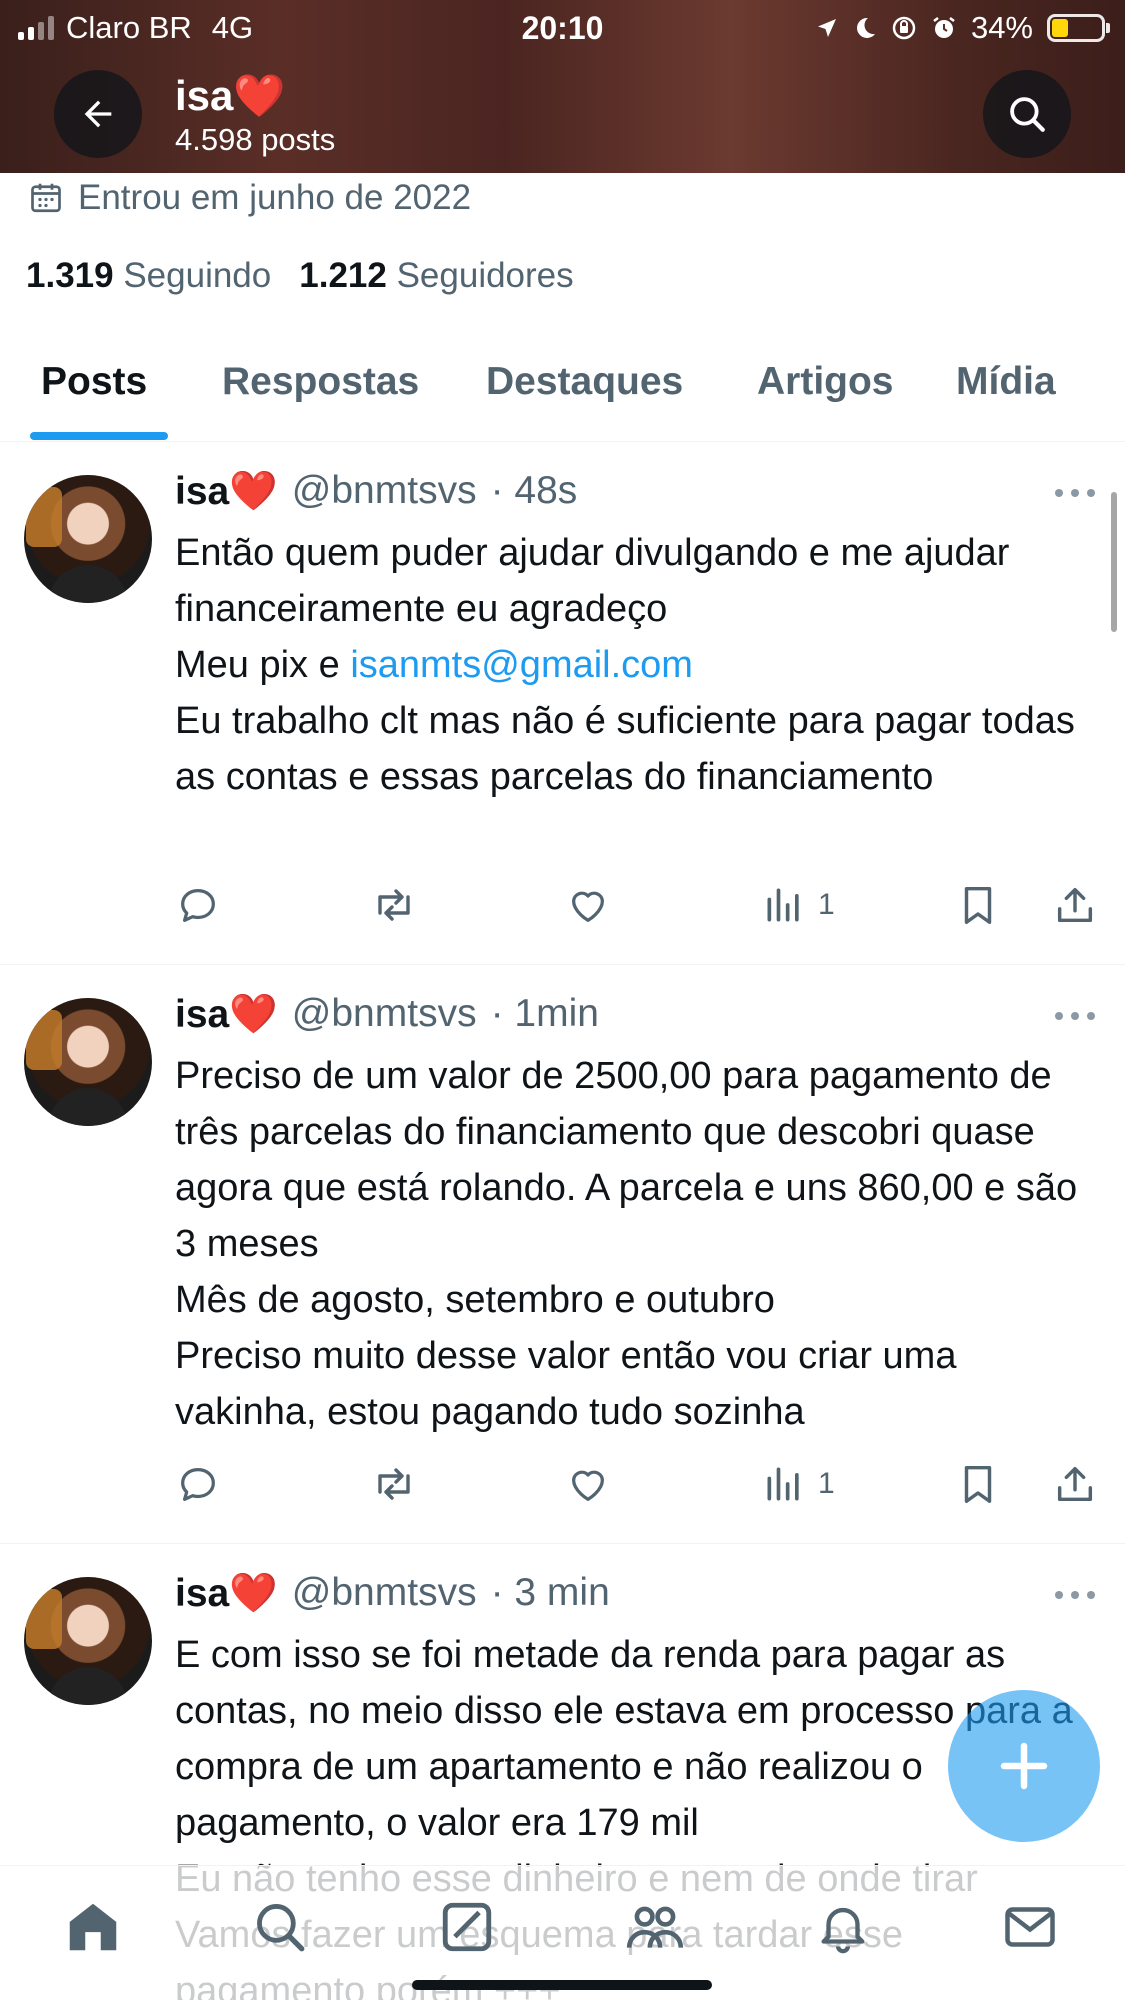 The image size is (1125, 2000). What do you see at coordinates (962, 28) in the screenshot?
I see `status-icons: 34%` at bounding box center [962, 28].